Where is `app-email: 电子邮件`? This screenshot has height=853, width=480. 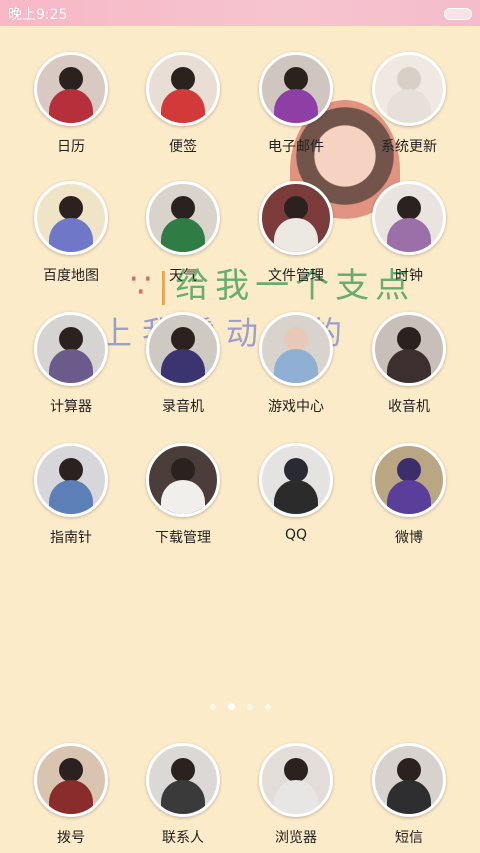
app-email: 电子邮件 is located at coordinates (296, 104).